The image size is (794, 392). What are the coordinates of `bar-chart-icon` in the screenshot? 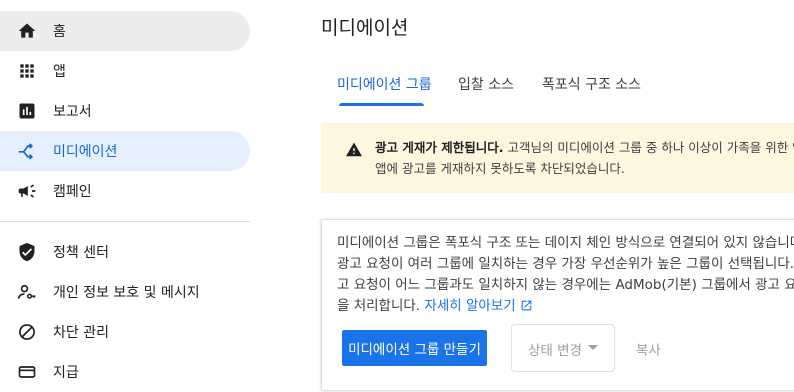 It's located at (27, 111).